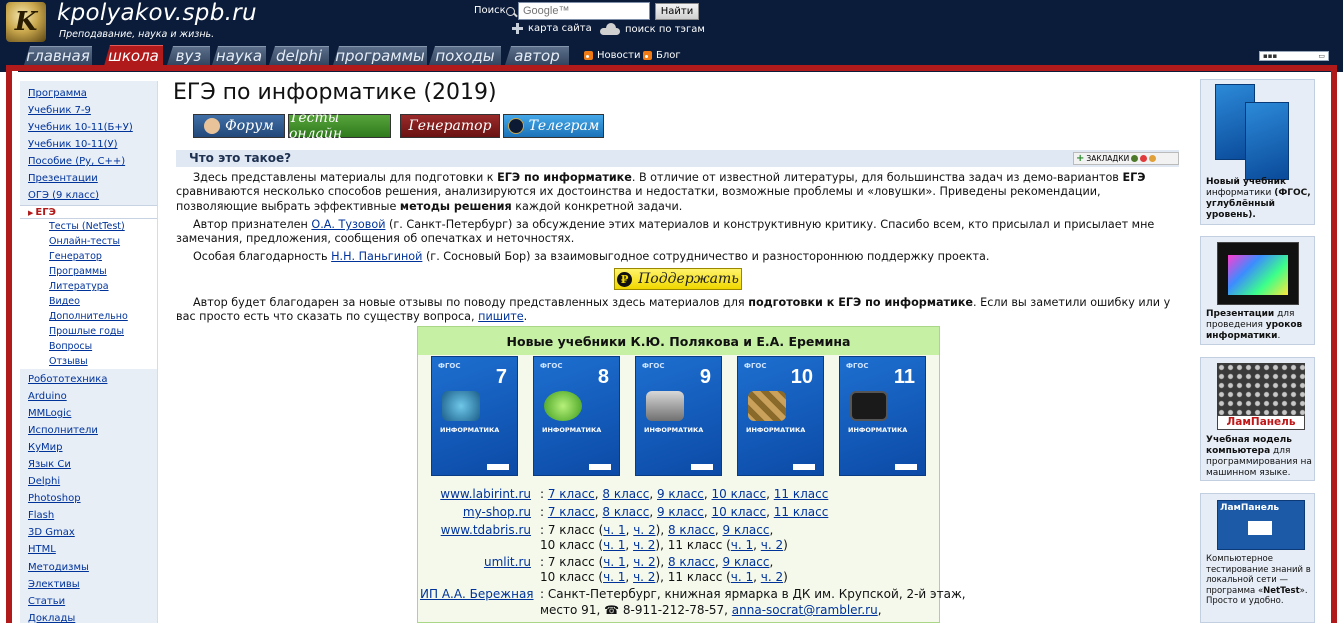  Describe the element at coordinates (46, 601) in the screenshot. I see `sidebar-item-articles: Статьи` at that location.